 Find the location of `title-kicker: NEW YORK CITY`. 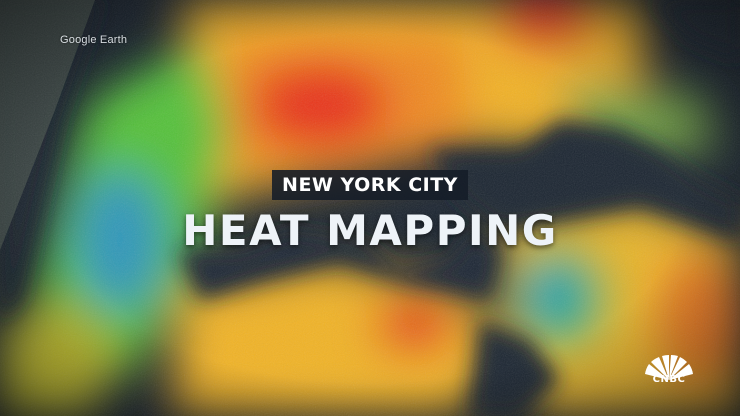

title-kicker: NEW YORK CITY is located at coordinates (370, 185).